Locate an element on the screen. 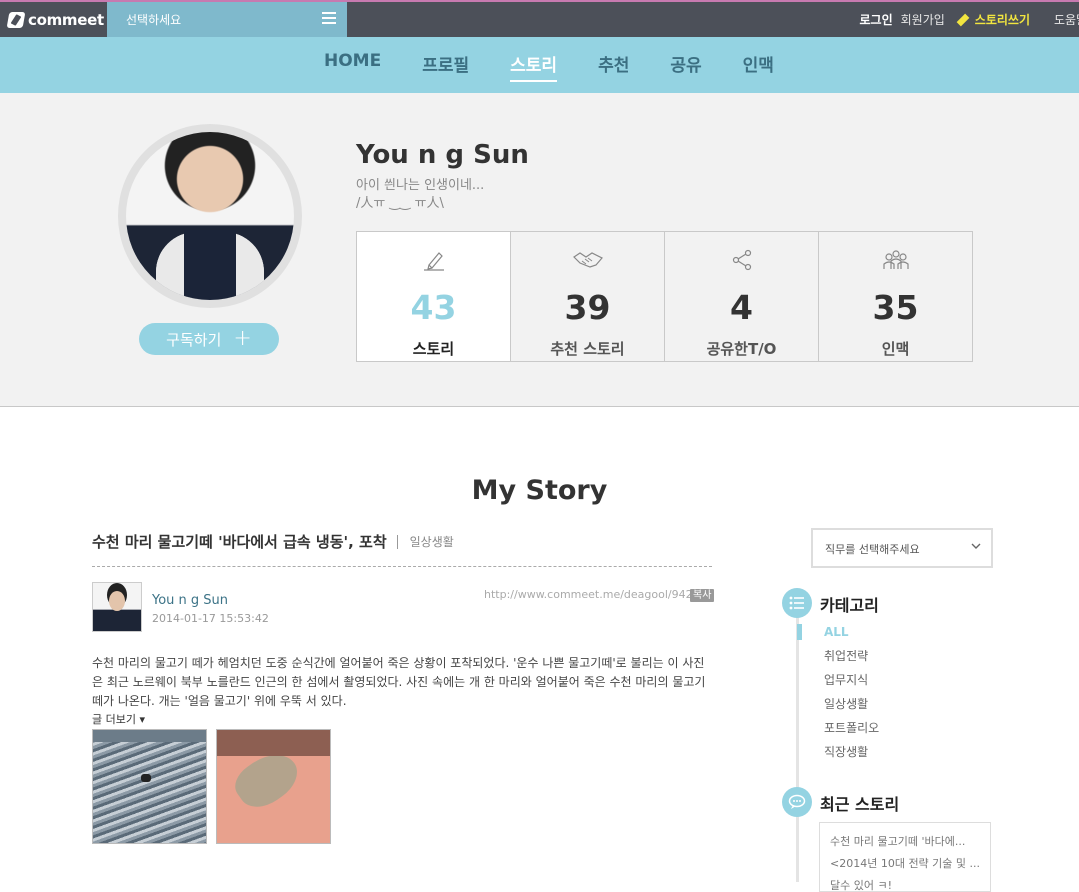  commeet-logo: commeet is located at coordinates (56, 20).